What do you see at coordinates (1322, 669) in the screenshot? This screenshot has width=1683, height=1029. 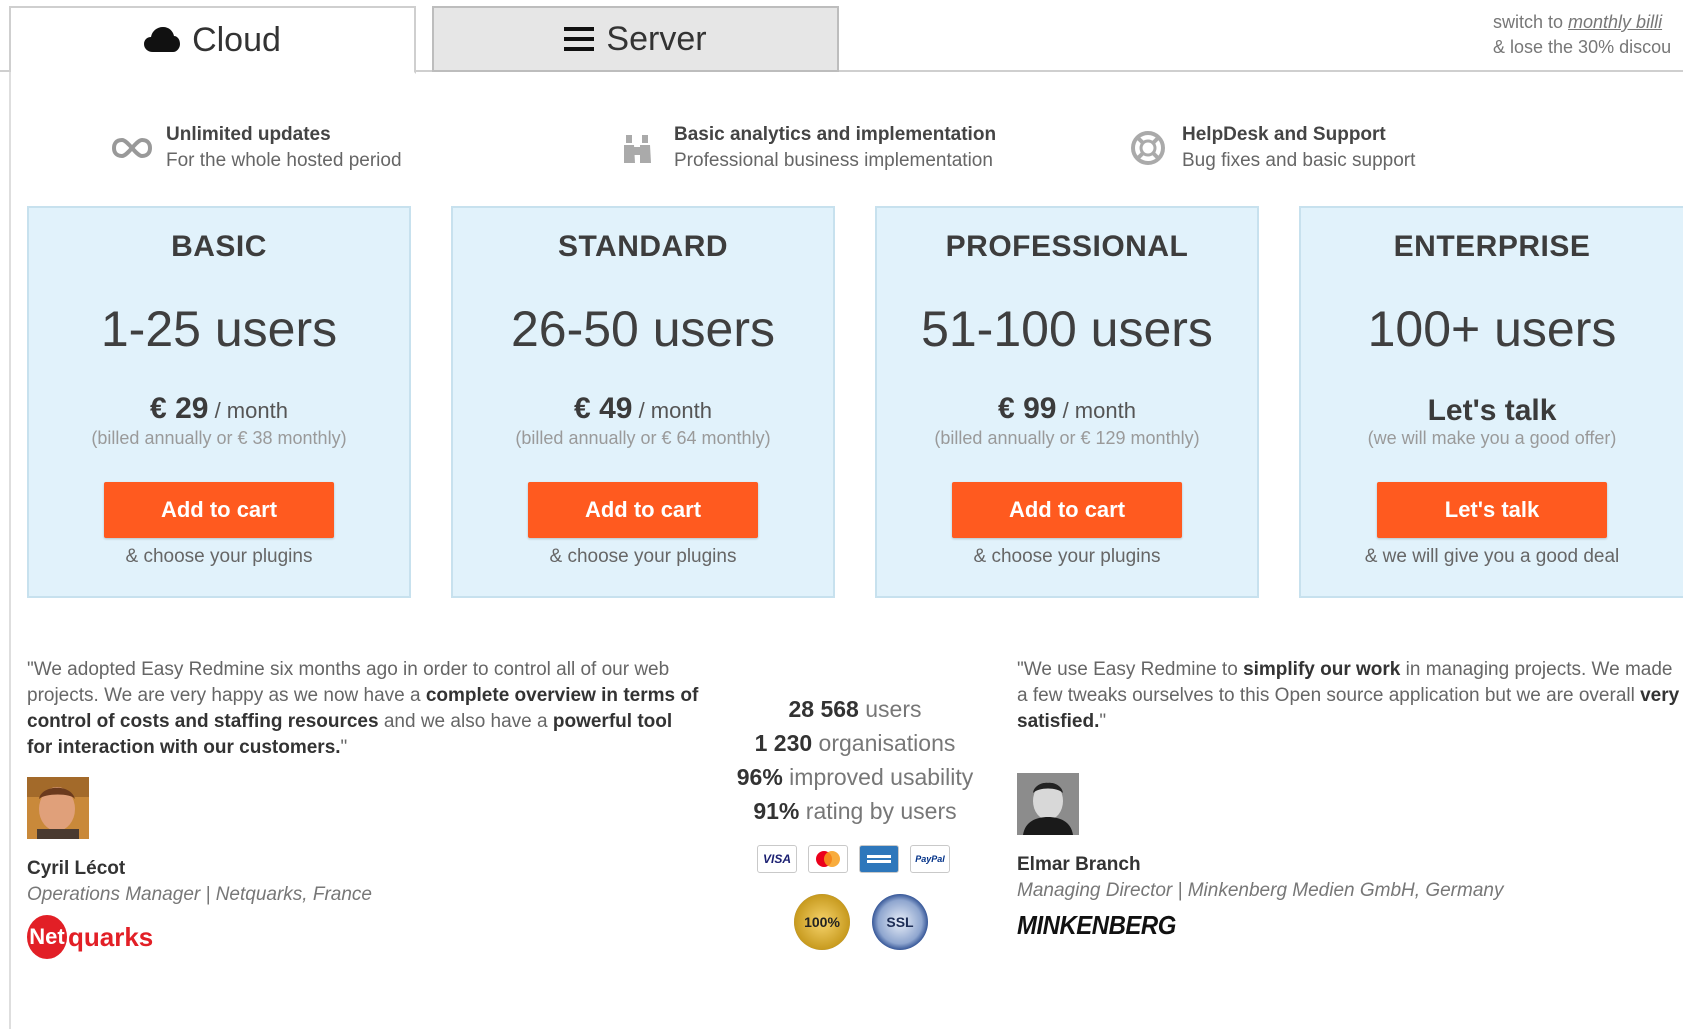 I see `quote-emphasis: simplify our work` at bounding box center [1322, 669].